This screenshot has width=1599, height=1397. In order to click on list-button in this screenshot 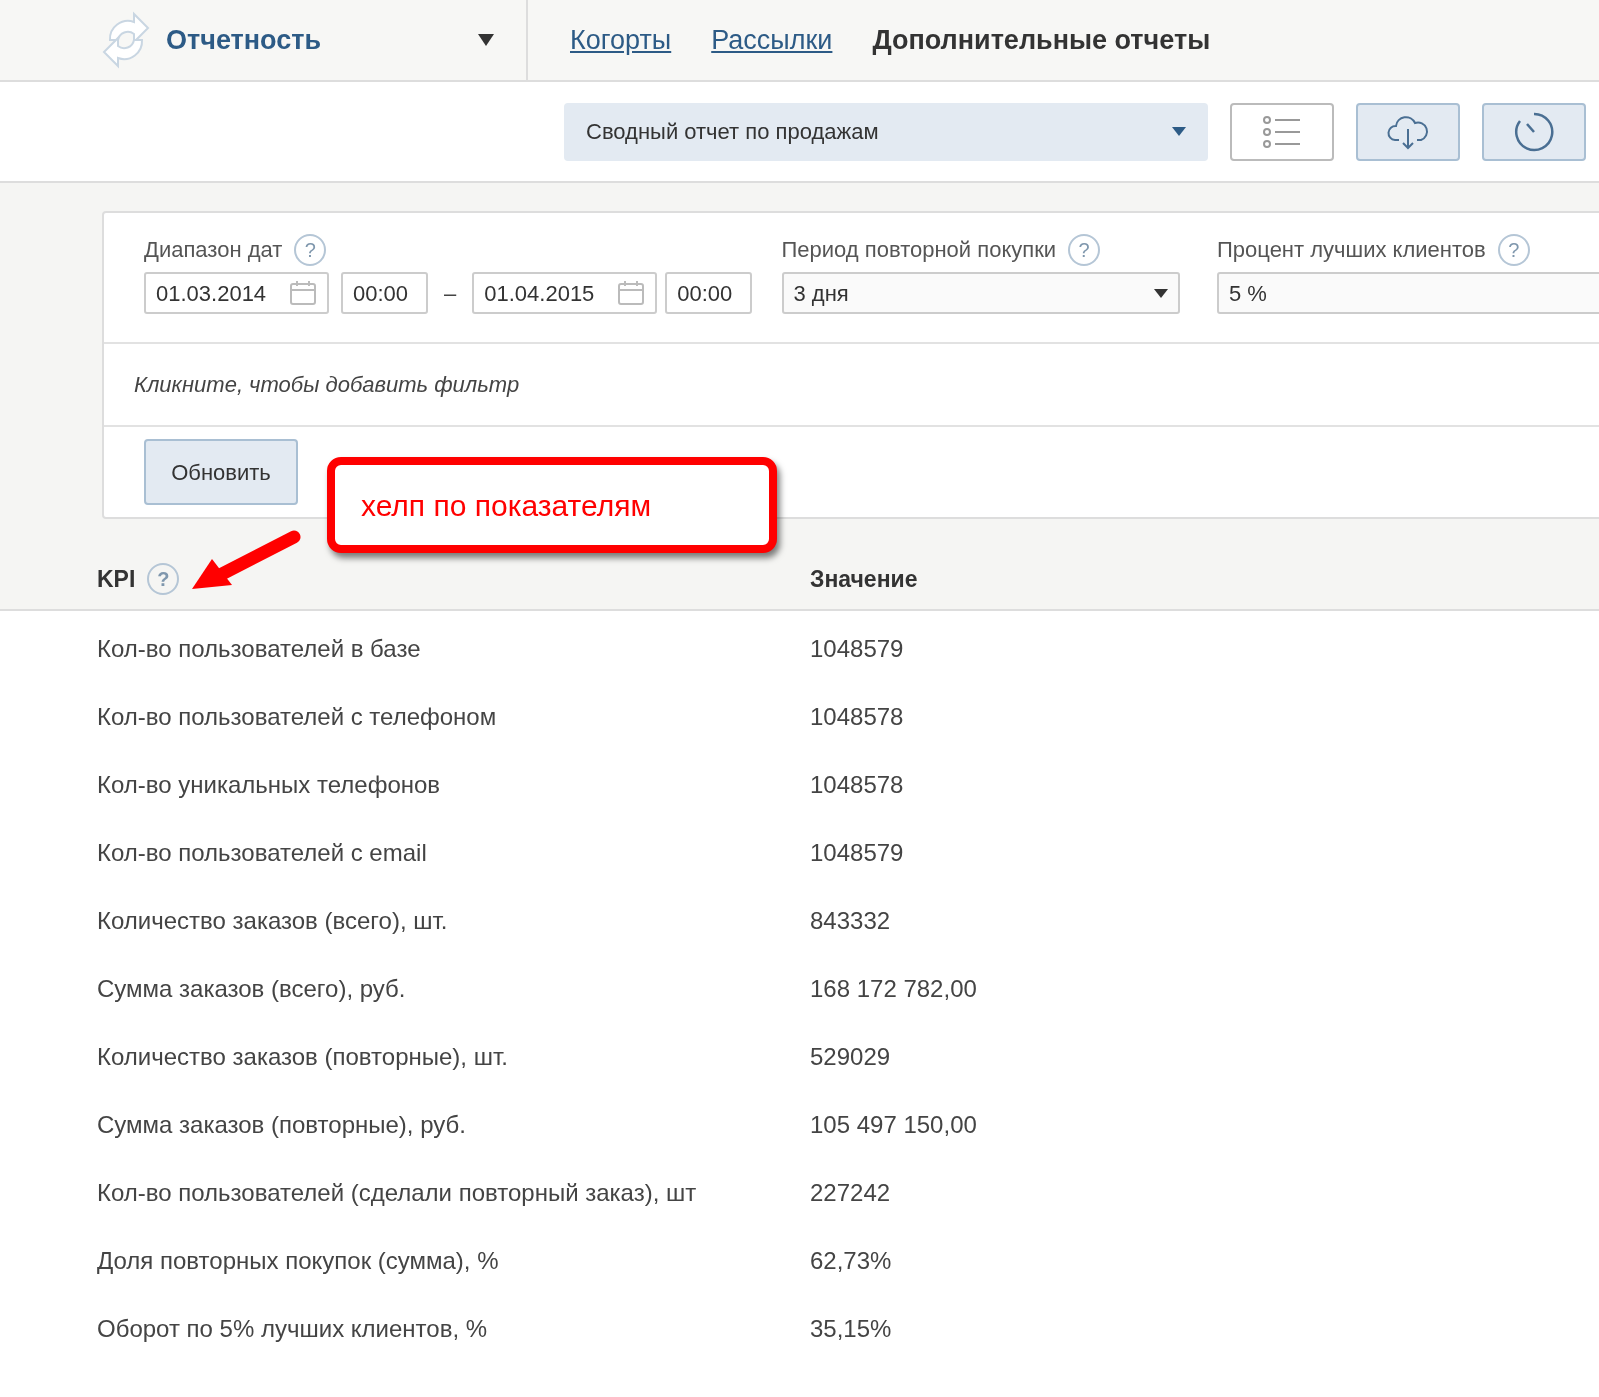, I will do `click(1282, 131)`.